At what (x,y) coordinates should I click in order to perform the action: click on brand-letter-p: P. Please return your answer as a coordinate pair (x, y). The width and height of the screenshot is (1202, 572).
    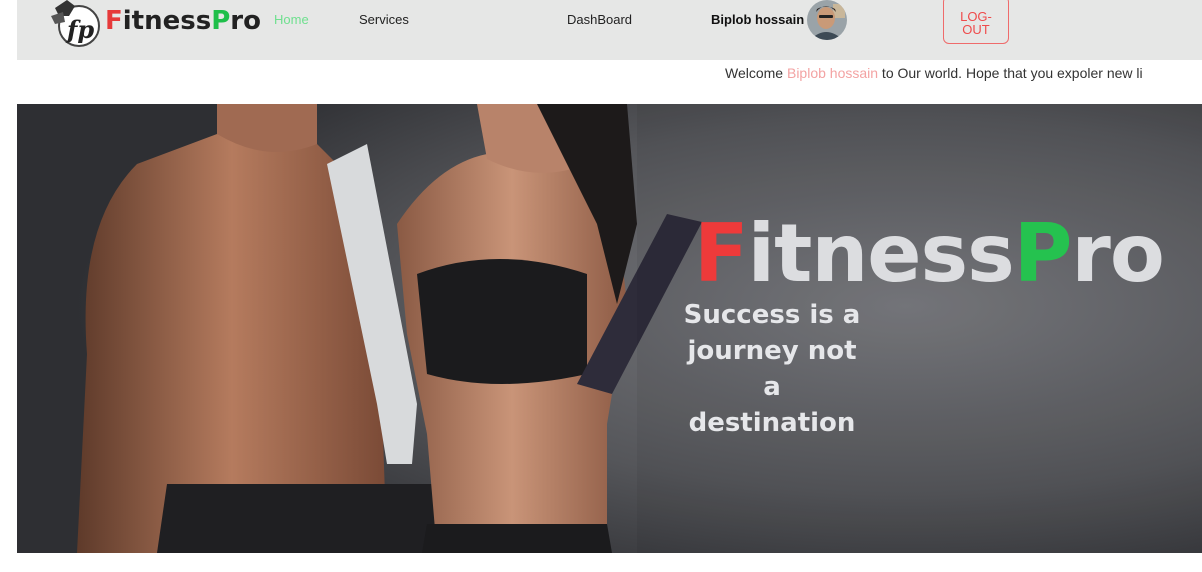
    Looking at the image, I should click on (221, 21).